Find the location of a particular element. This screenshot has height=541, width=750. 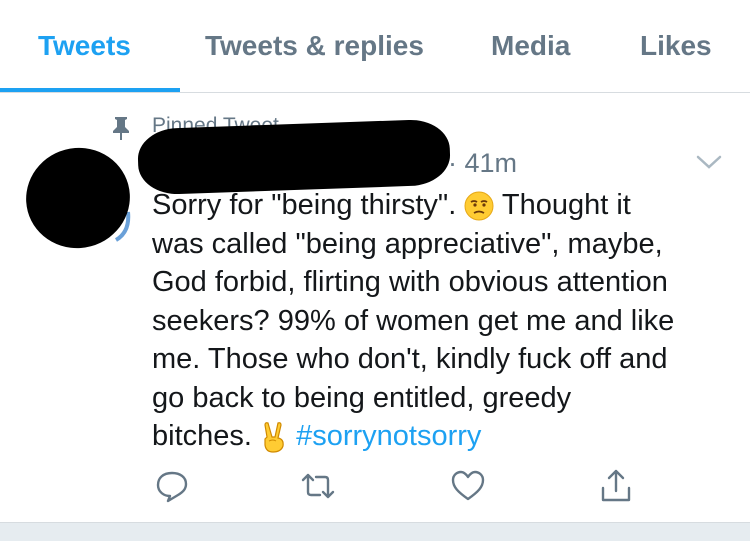

tweet-text-part: Sorry for "being thirsty". is located at coordinates (304, 205).